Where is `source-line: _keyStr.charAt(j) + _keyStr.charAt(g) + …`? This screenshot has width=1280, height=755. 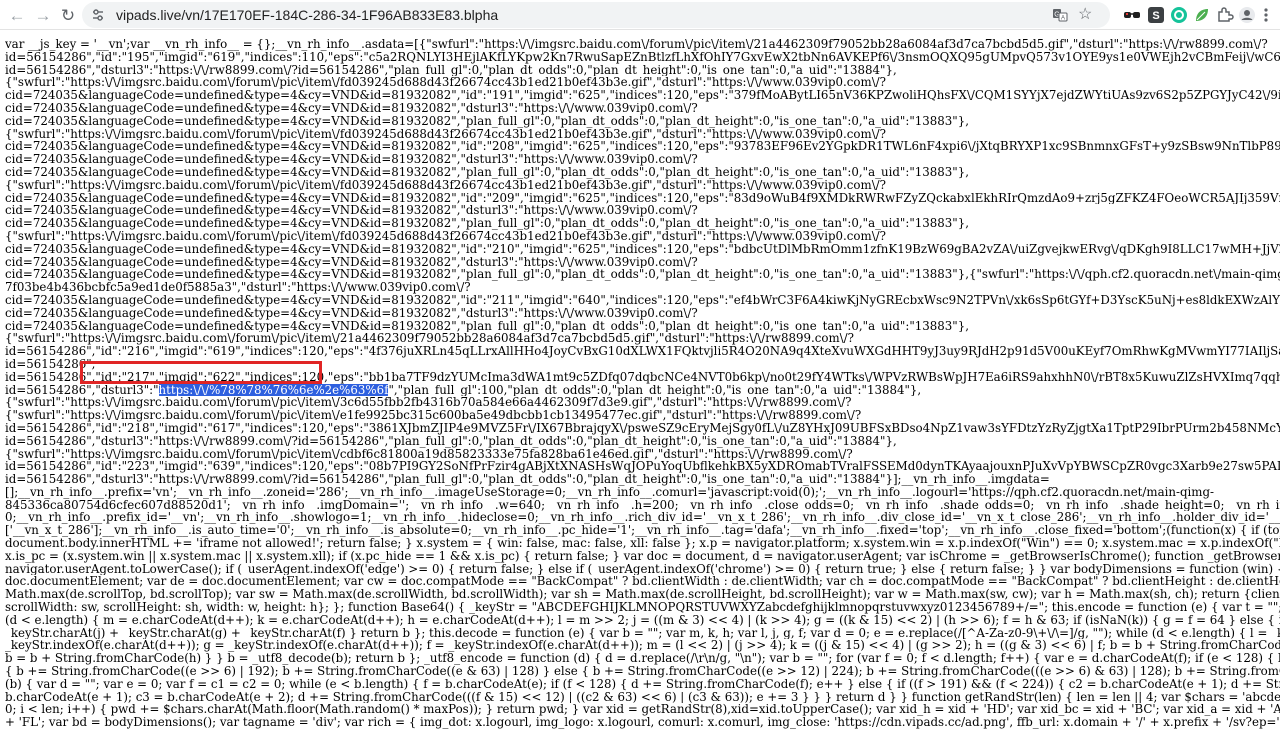 source-line: _keyStr.charAt(j) + _keyStr.charAt(g) + … is located at coordinates (642, 633).